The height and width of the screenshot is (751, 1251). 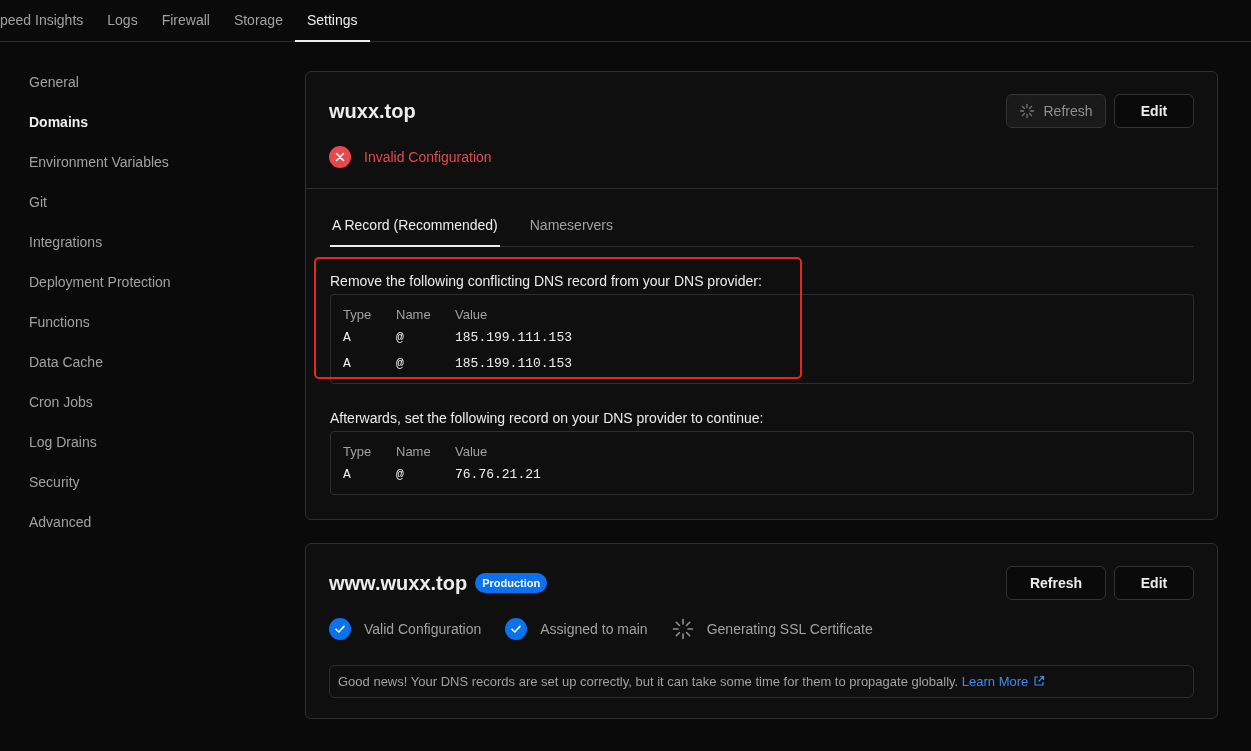 What do you see at coordinates (167, 410) in the screenshot?
I see `sidebar-item: Cron Jobs` at bounding box center [167, 410].